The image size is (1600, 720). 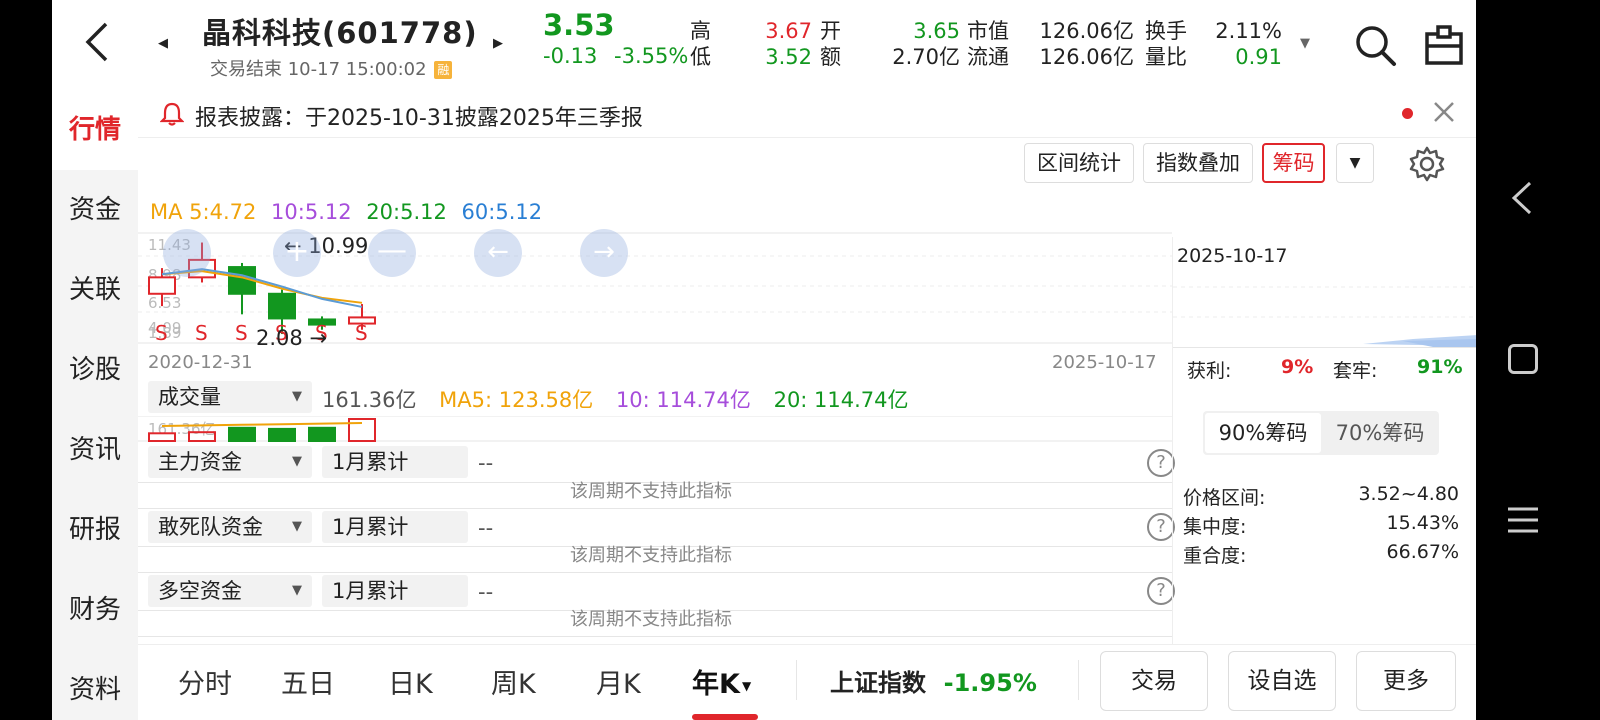 What do you see at coordinates (579, 25) in the screenshot?
I see `current-price: 3.53` at bounding box center [579, 25].